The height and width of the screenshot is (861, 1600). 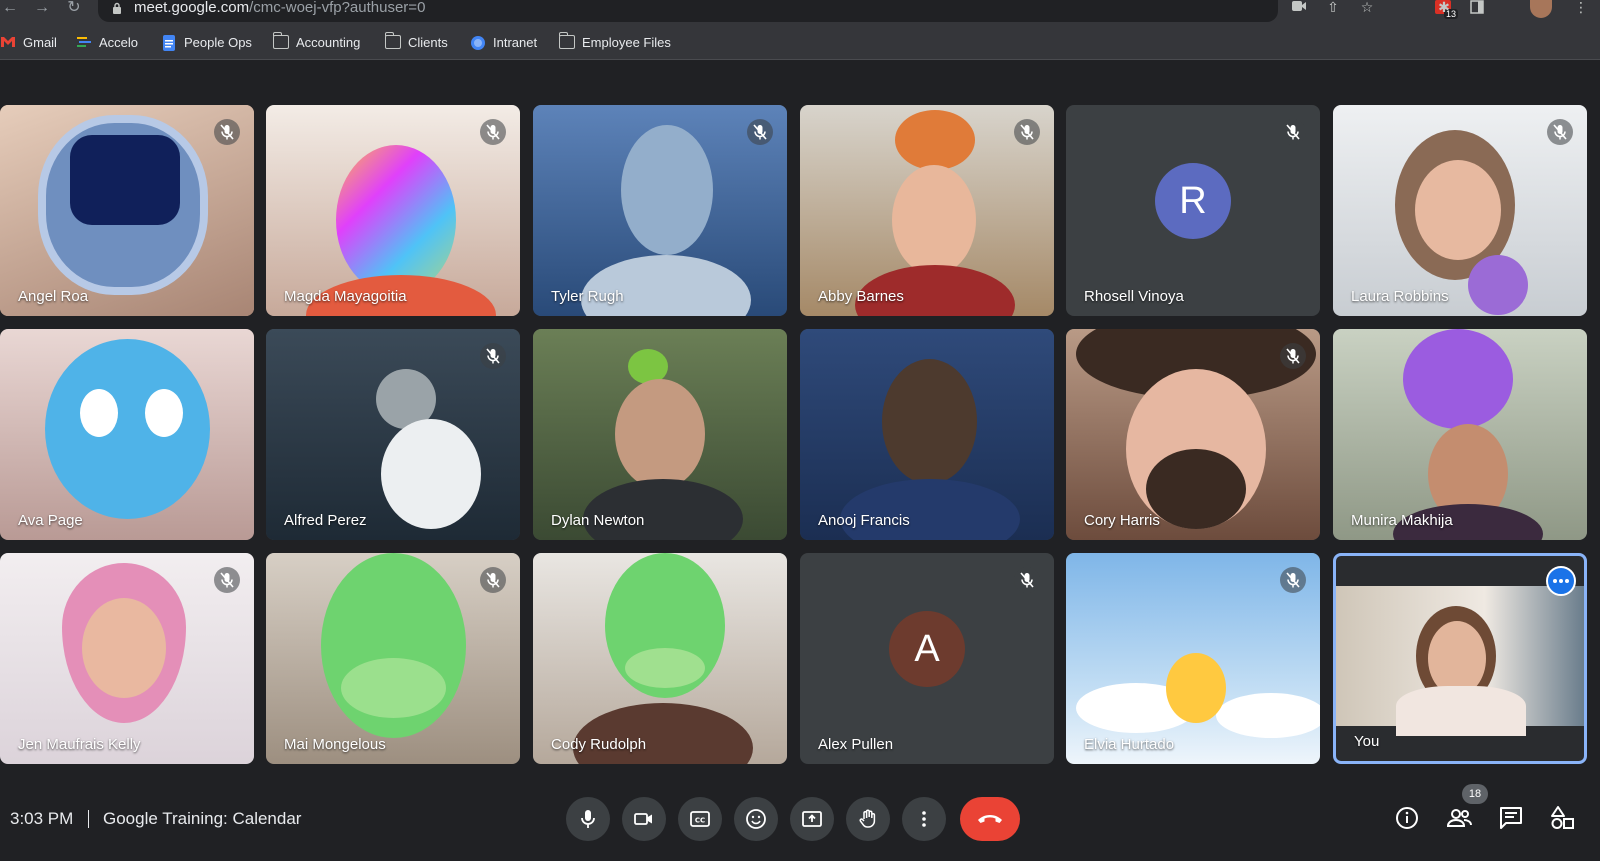 What do you see at coordinates (202, 818) in the screenshot?
I see `meeting-title: Google Training: Calendar` at bounding box center [202, 818].